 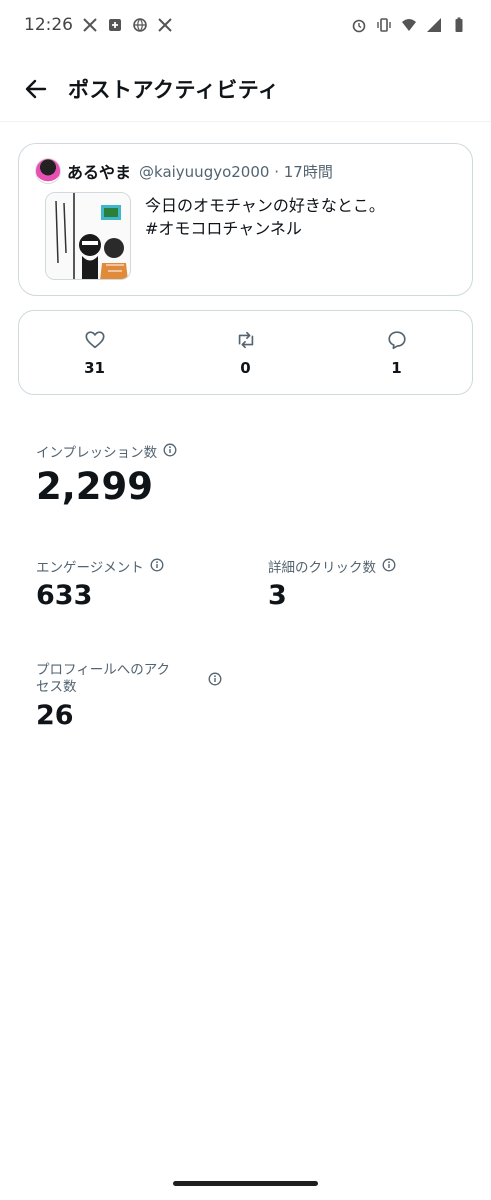 What do you see at coordinates (277, 595) in the screenshot?
I see `detail-clicks-value: 3` at bounding box center [277, 595].